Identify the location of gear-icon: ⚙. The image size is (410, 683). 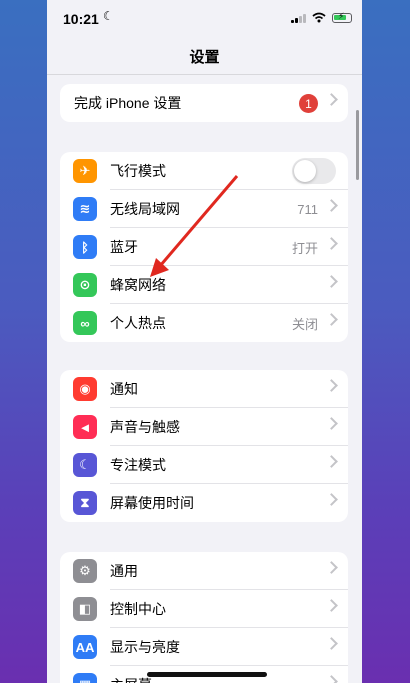
(85, 571).